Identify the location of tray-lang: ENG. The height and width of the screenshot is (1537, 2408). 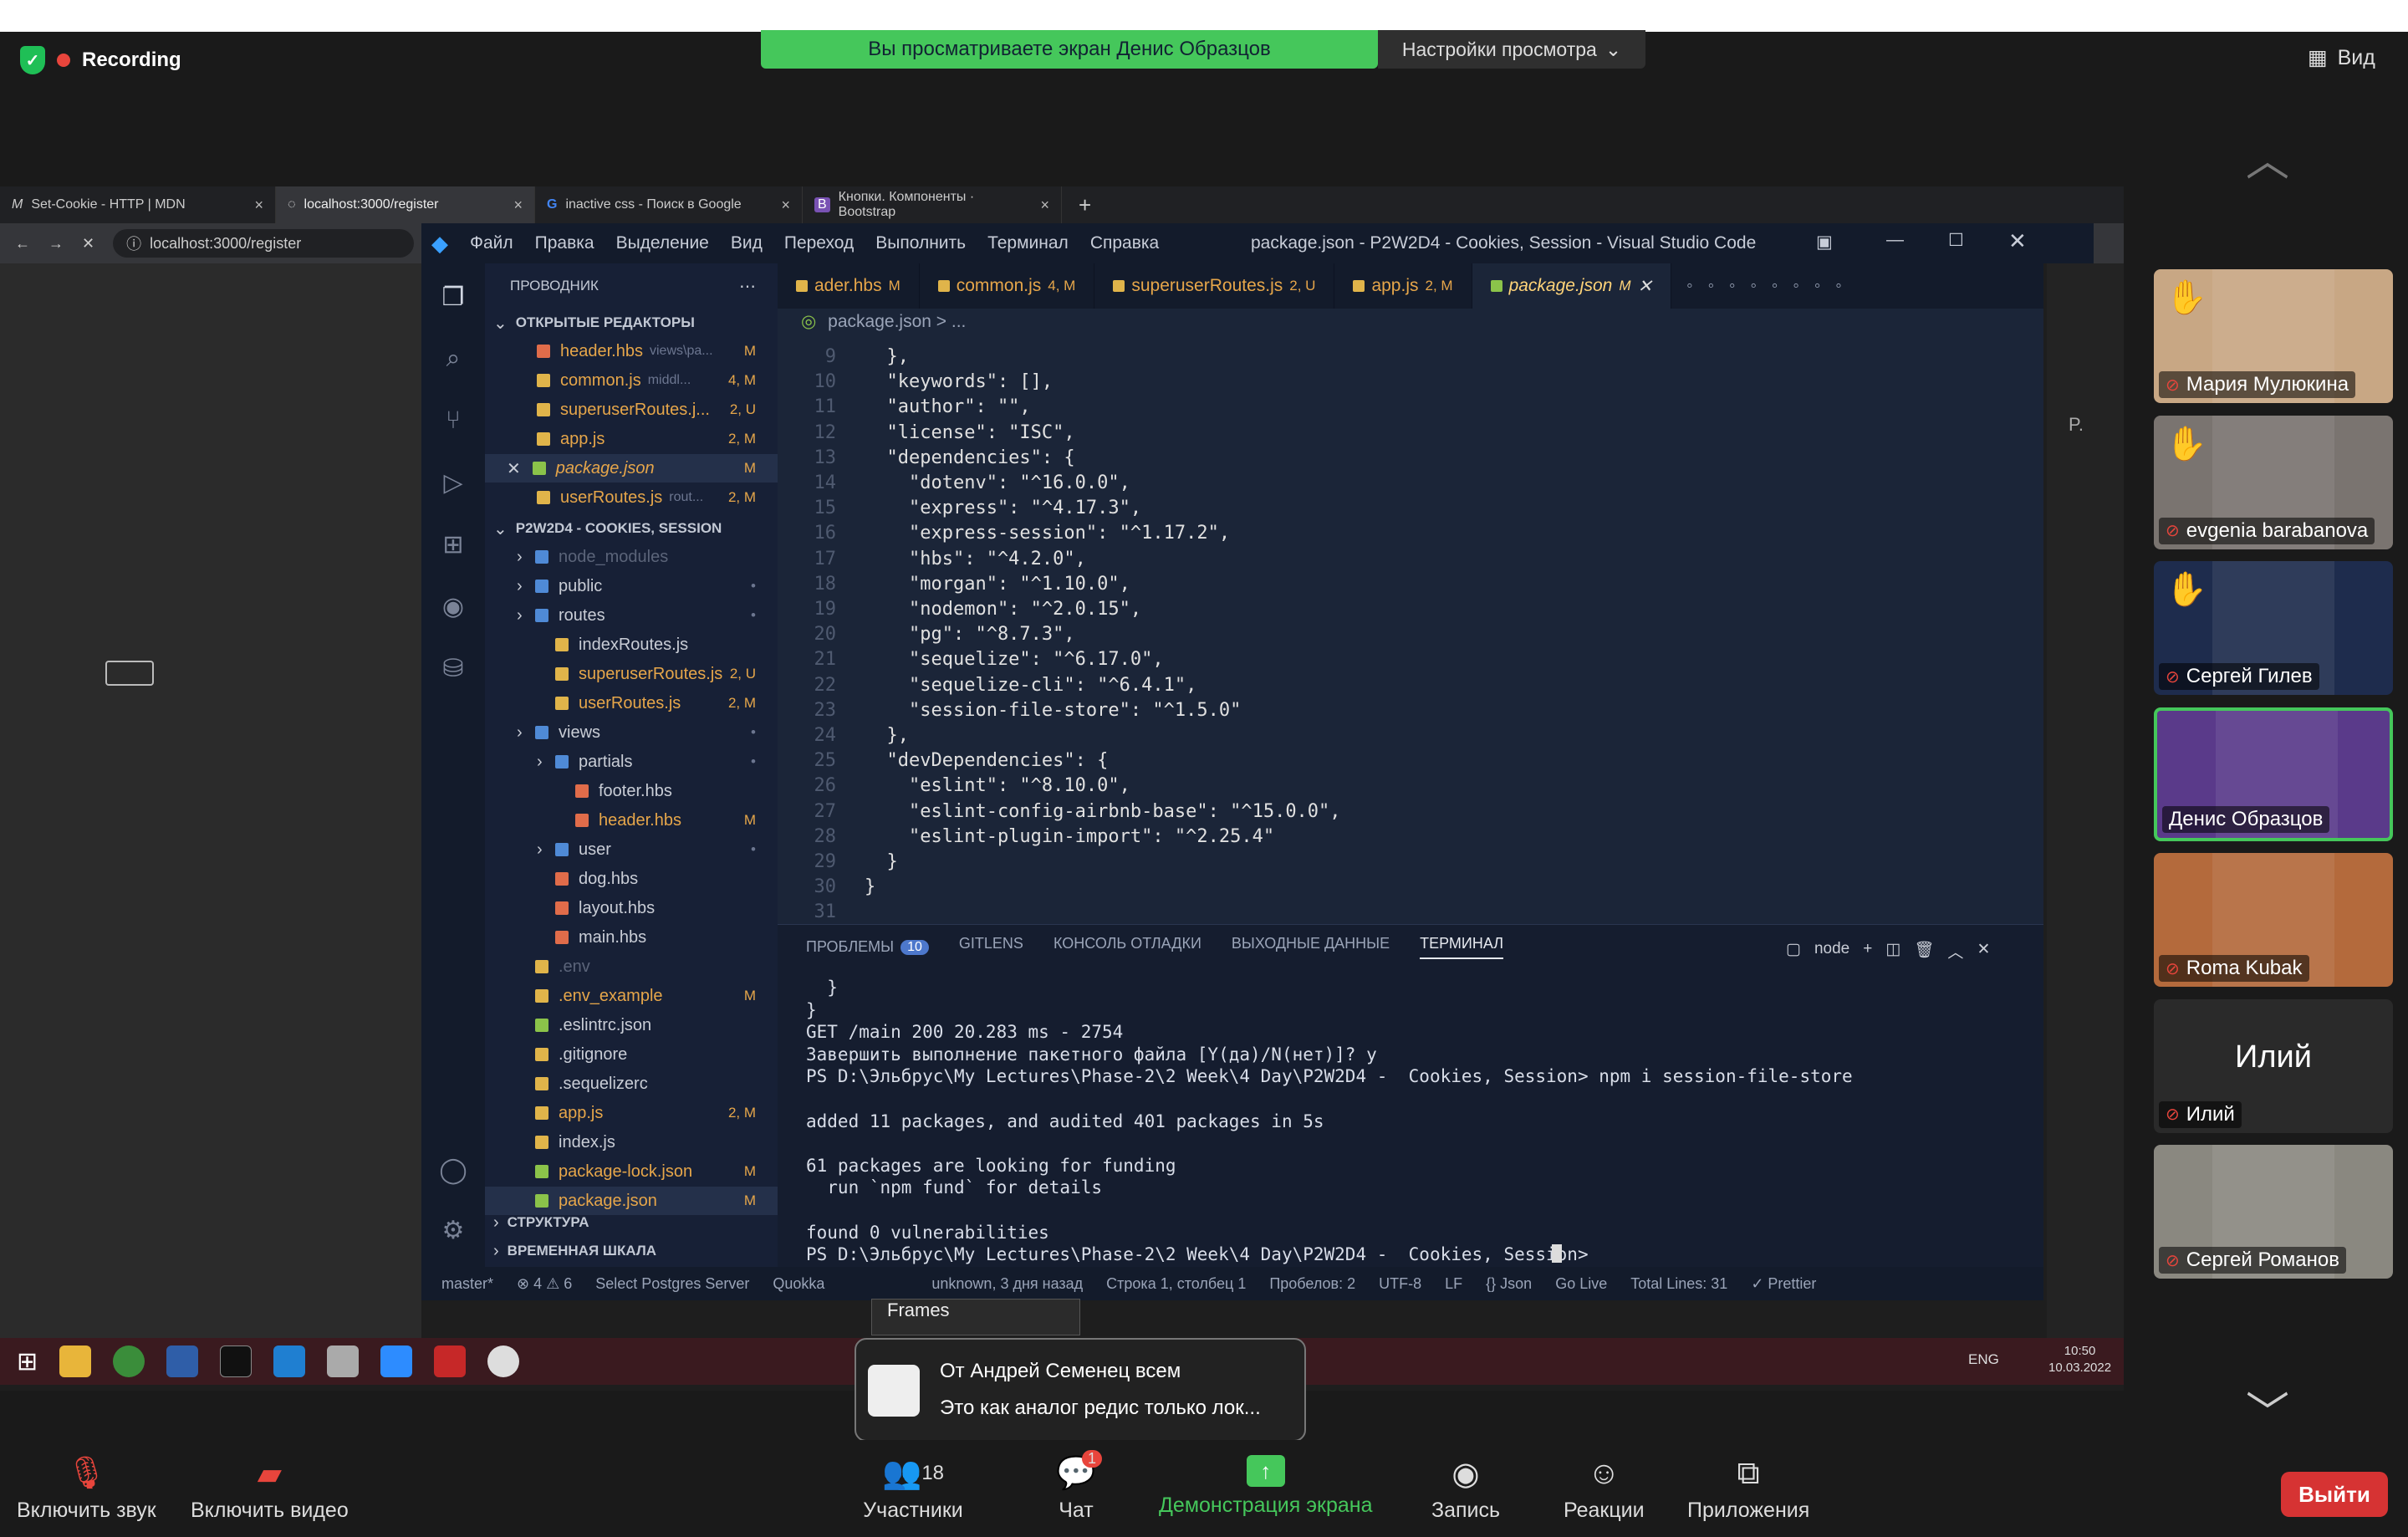
(1983, 1359).